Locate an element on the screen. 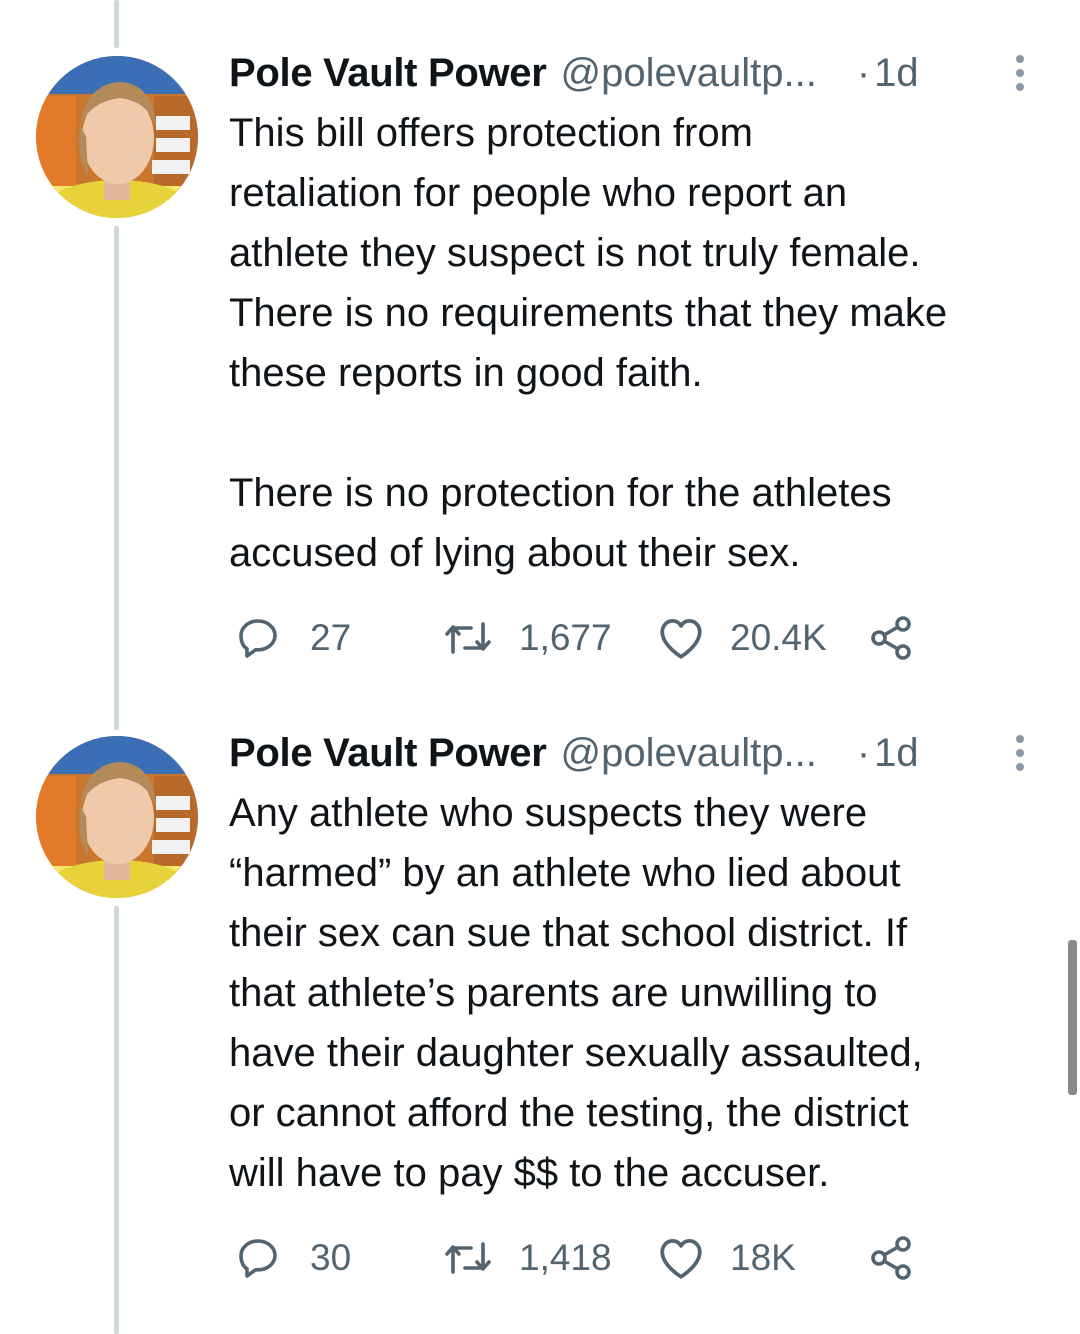  retweet-button: 1,677 is located at coordinates (526, 638).